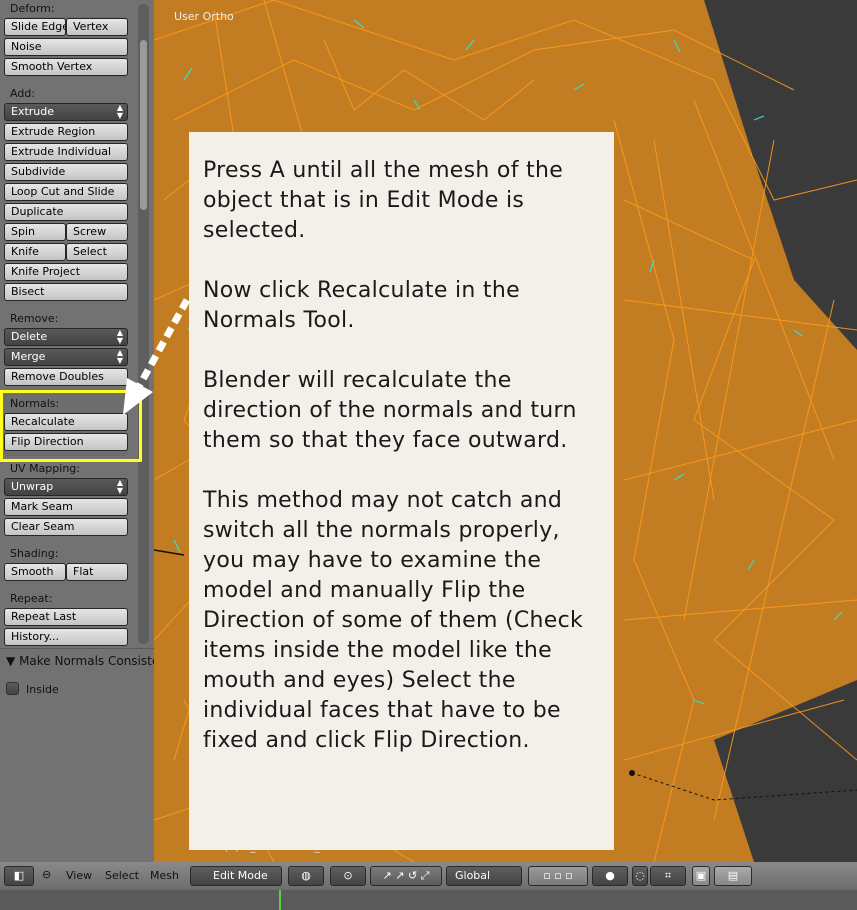 Image resolution: width=857 pixels, height=910 pixels. I want to click on divider, so click(77, 648).